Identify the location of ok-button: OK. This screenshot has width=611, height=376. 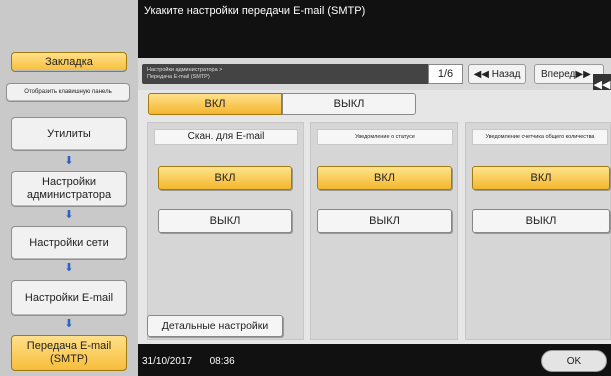
(574, 361).